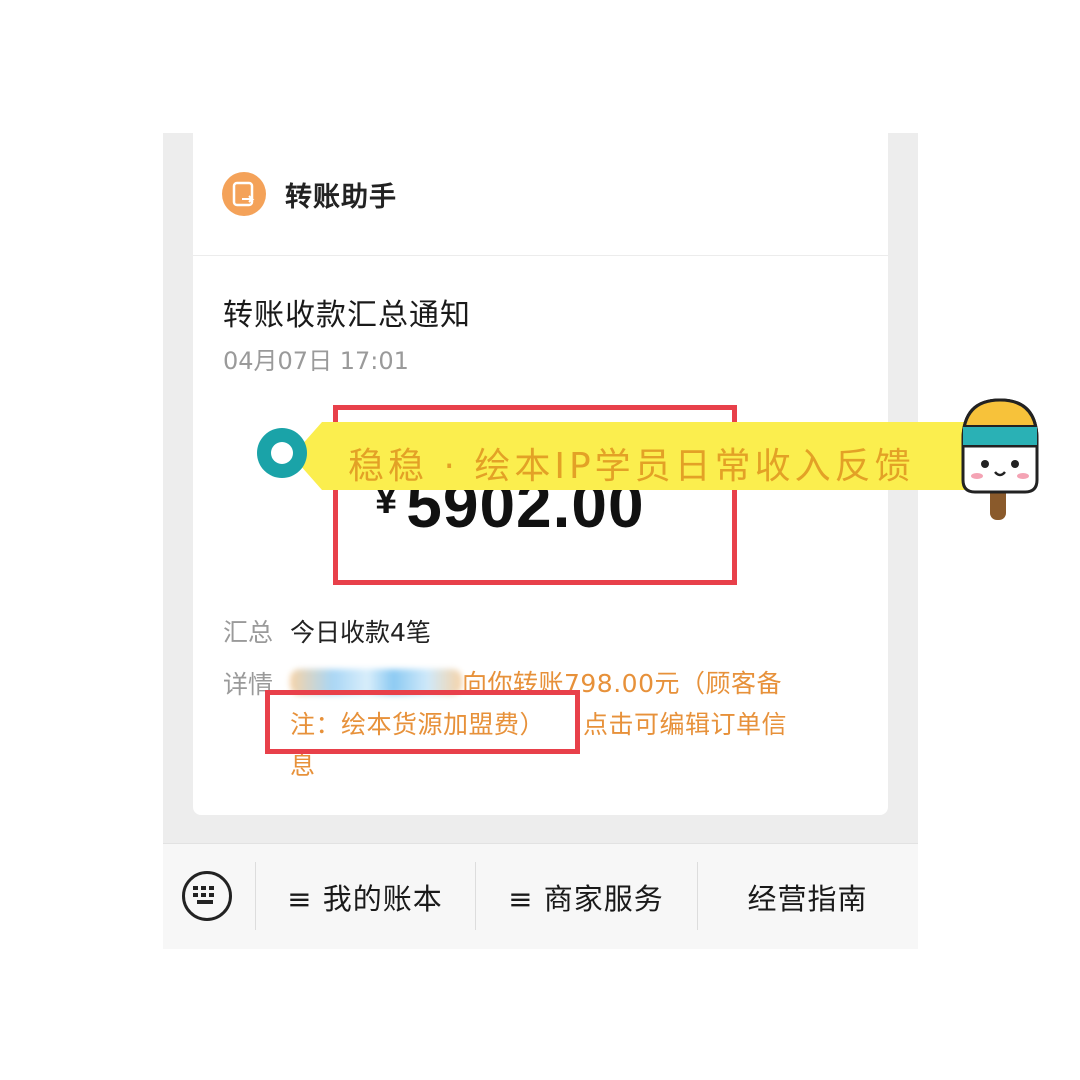 This screenshot has height=1080, width=1080. Describe the element at coordinates (422, 722) in the screenshot. I see `note-highlight-box` at that location.